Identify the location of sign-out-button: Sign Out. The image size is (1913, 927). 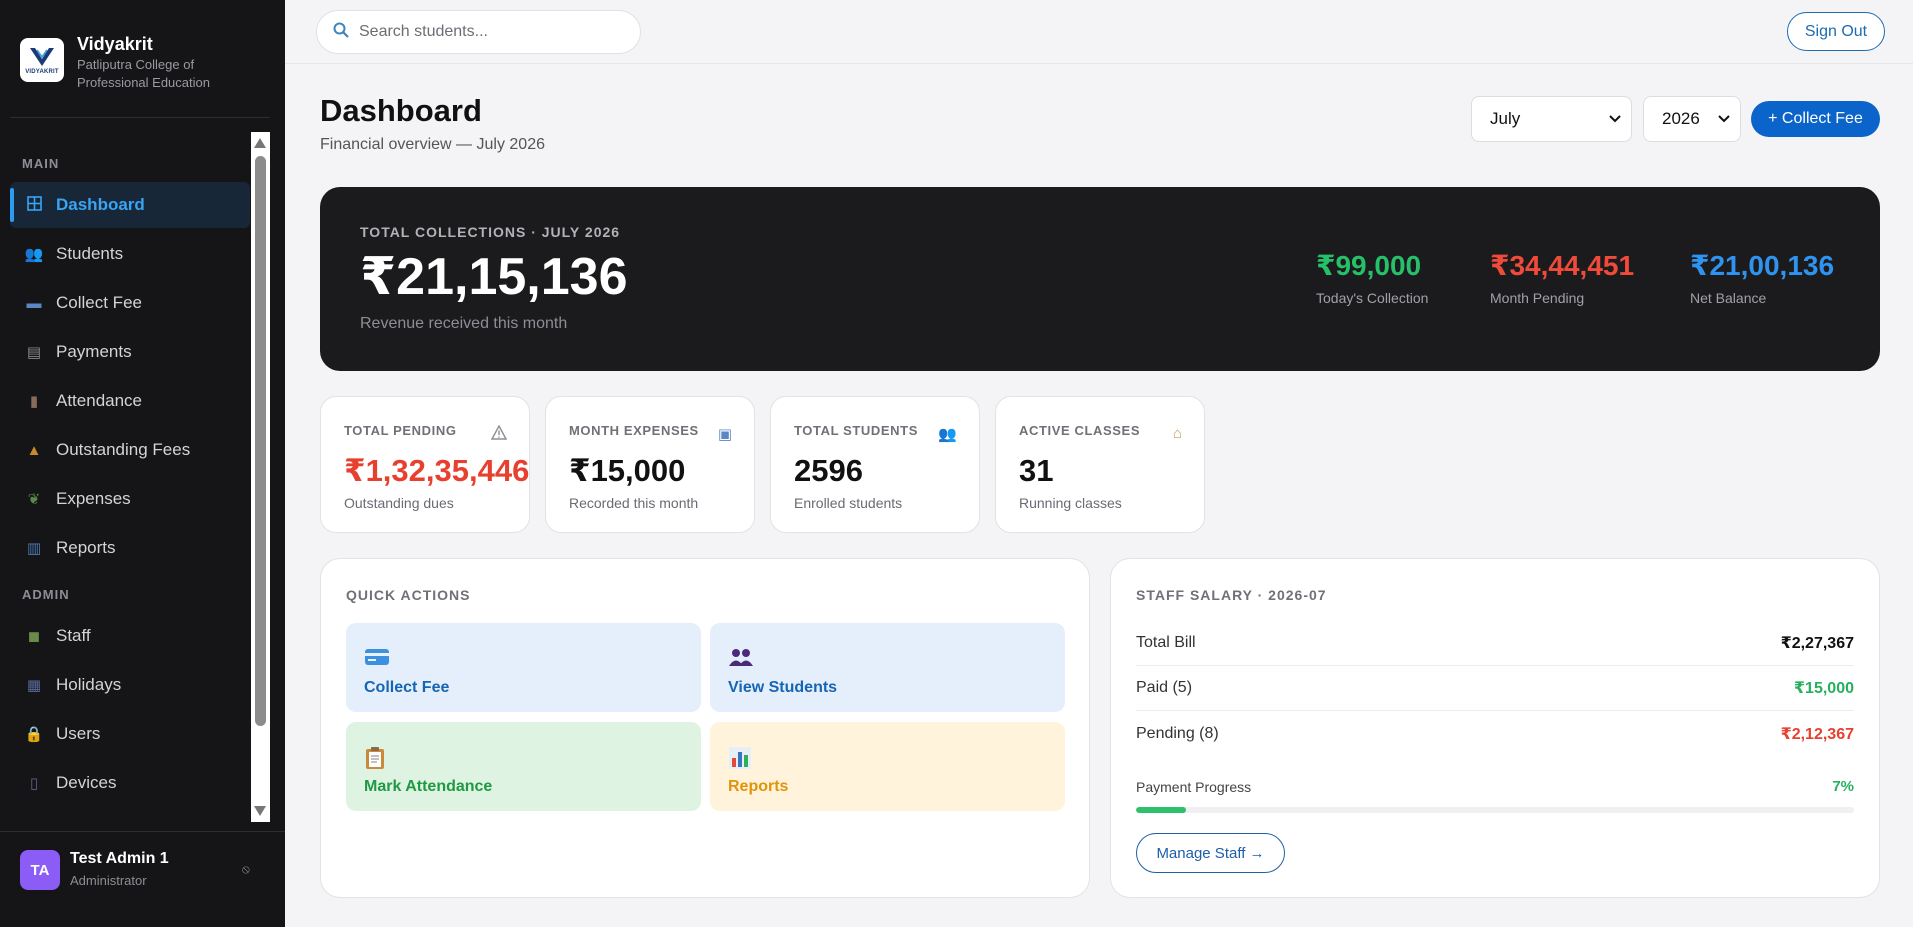
(1836, 31).